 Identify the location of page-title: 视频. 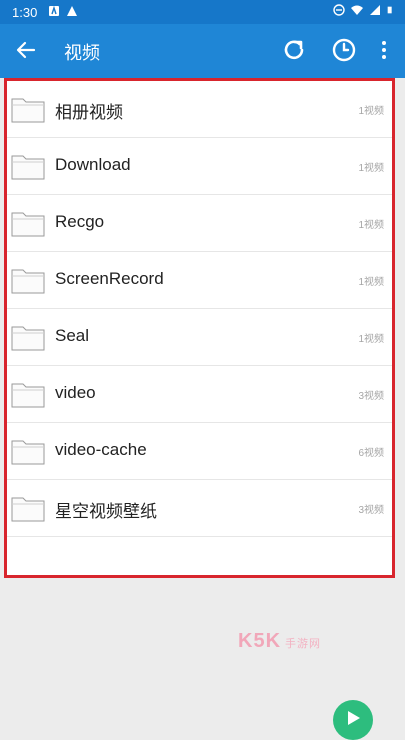
(82, 53).